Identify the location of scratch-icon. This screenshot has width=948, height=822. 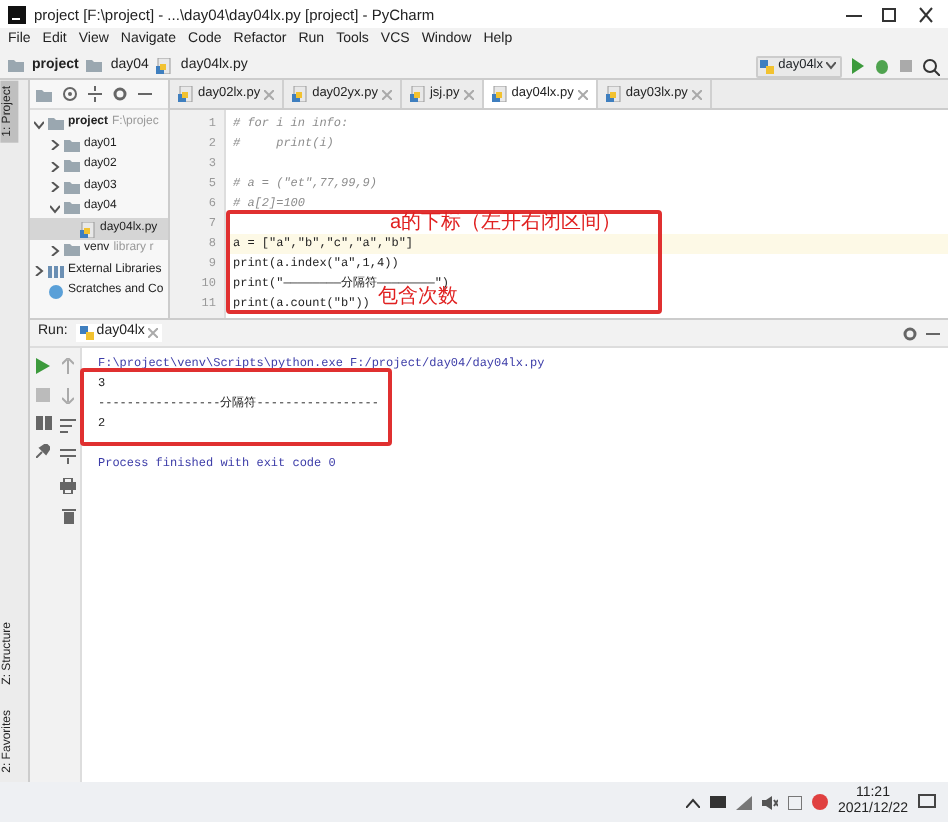
(56, 292).